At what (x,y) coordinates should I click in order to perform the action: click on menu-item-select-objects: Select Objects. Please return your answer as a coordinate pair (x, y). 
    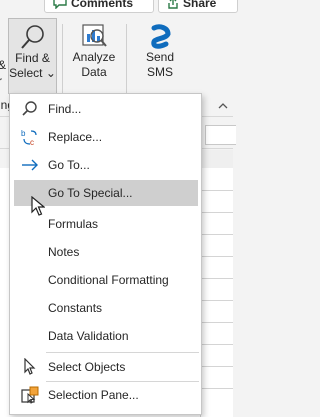
    Looking at the image, I should click on (105, 367).